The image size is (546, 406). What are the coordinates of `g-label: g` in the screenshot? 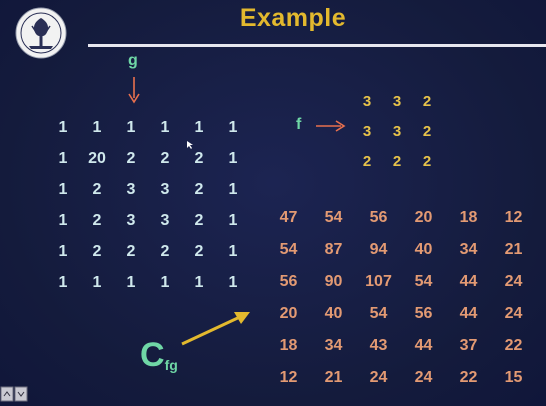 It's located at (133, 60).